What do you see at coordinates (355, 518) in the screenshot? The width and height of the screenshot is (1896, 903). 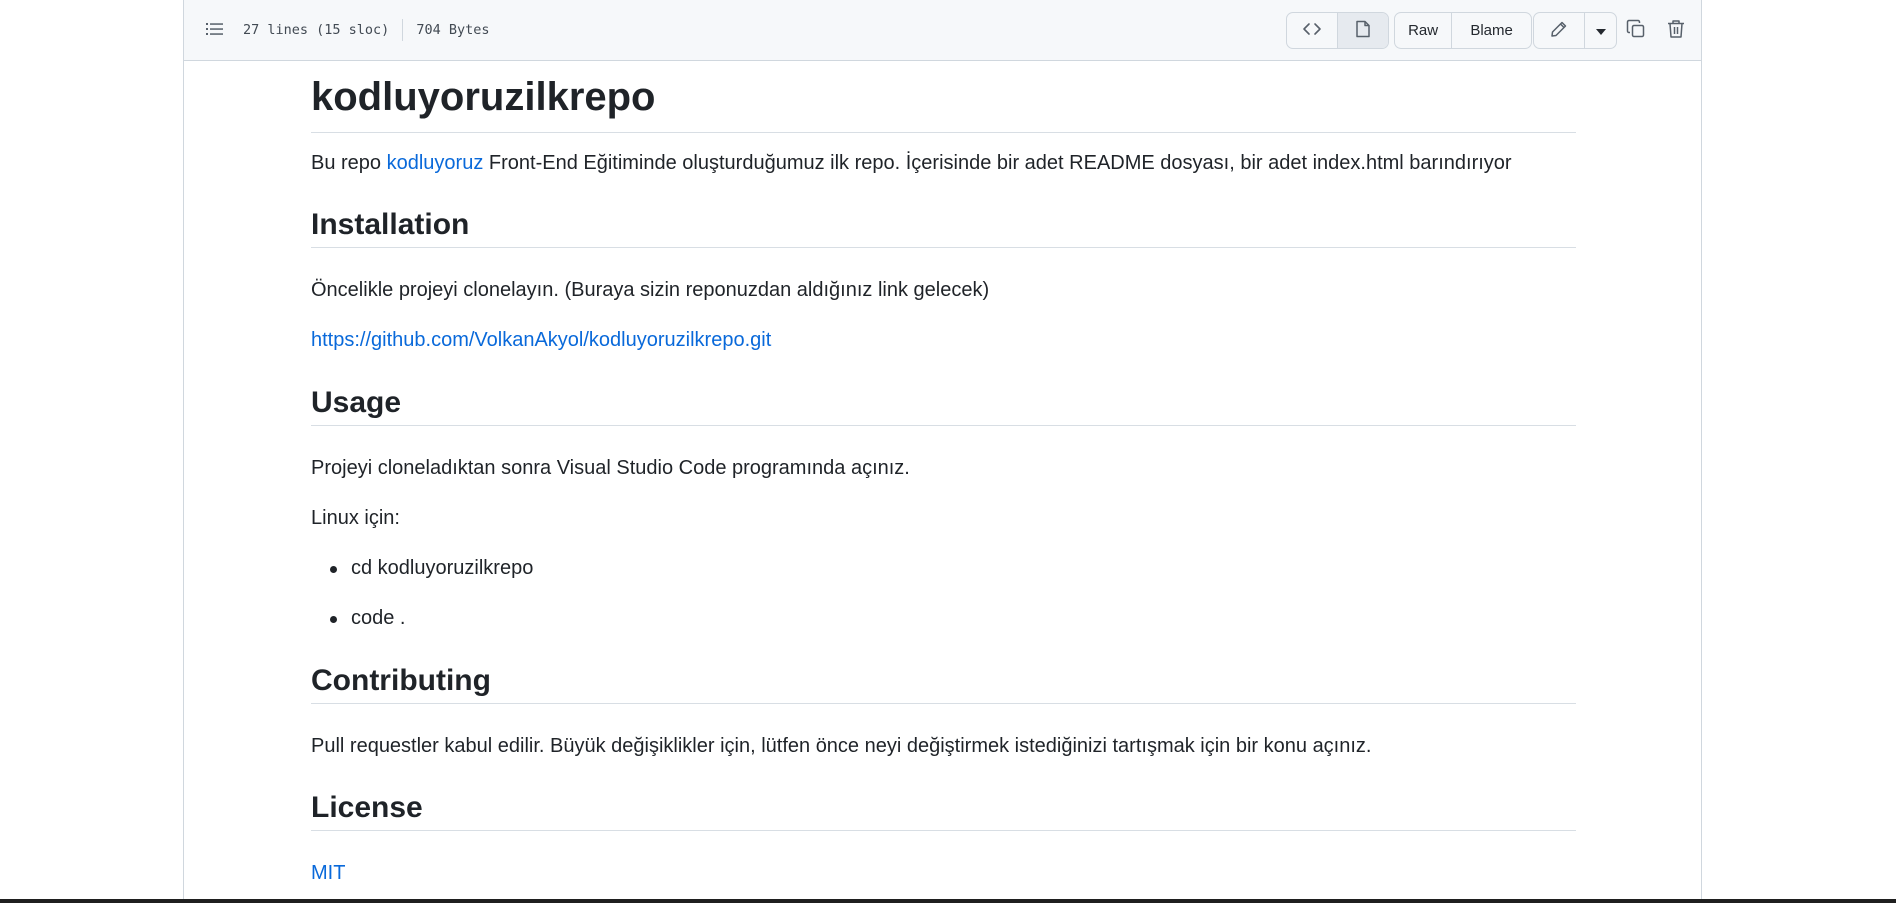 I see `linux-label: Linux için:` at bounding box center [355, 518].